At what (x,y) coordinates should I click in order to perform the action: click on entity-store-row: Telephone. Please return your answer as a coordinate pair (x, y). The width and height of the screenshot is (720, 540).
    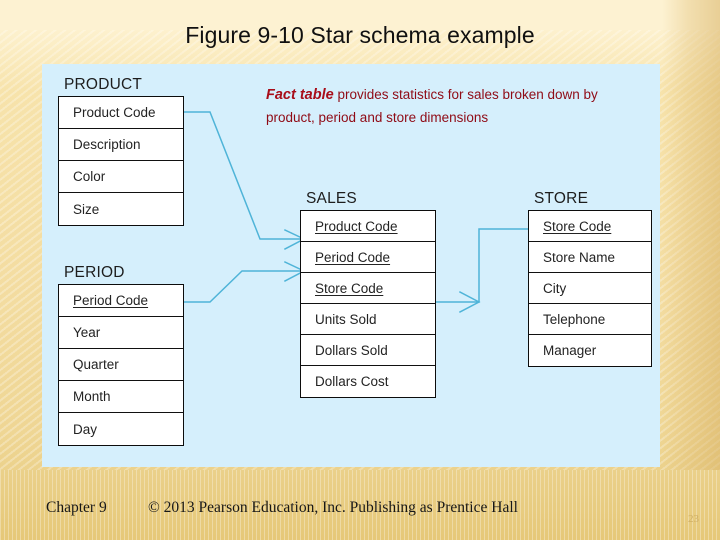
    Looking at the image, I should click on (590, 319).